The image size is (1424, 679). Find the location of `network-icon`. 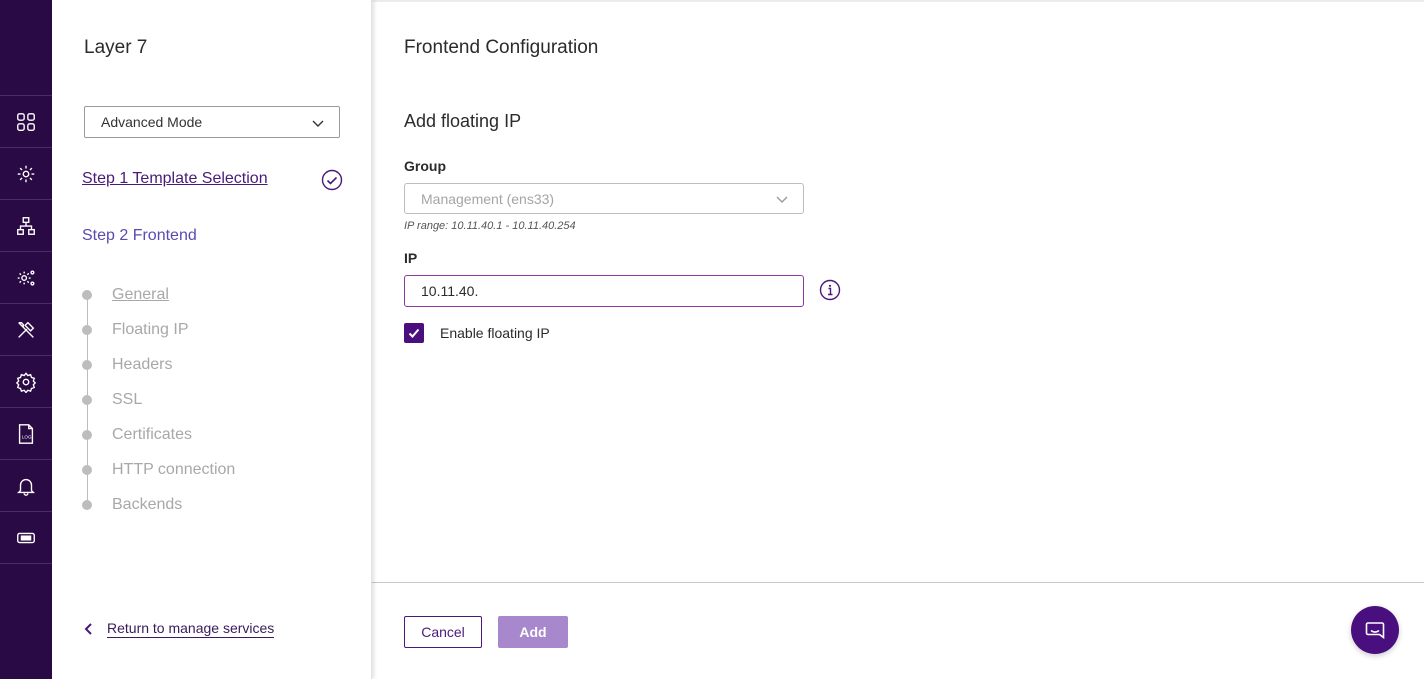

network-icon is located at coordinates (26, 225).